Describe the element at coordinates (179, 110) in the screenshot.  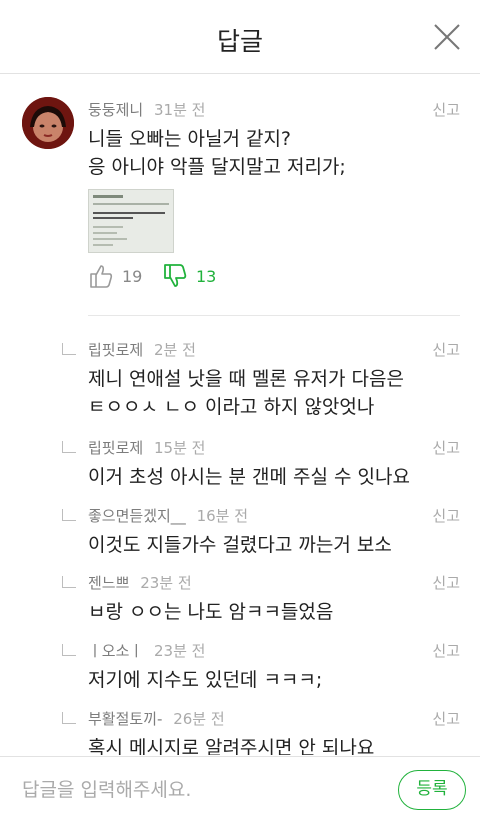
I see `comment-time: 31분 전` at that location.